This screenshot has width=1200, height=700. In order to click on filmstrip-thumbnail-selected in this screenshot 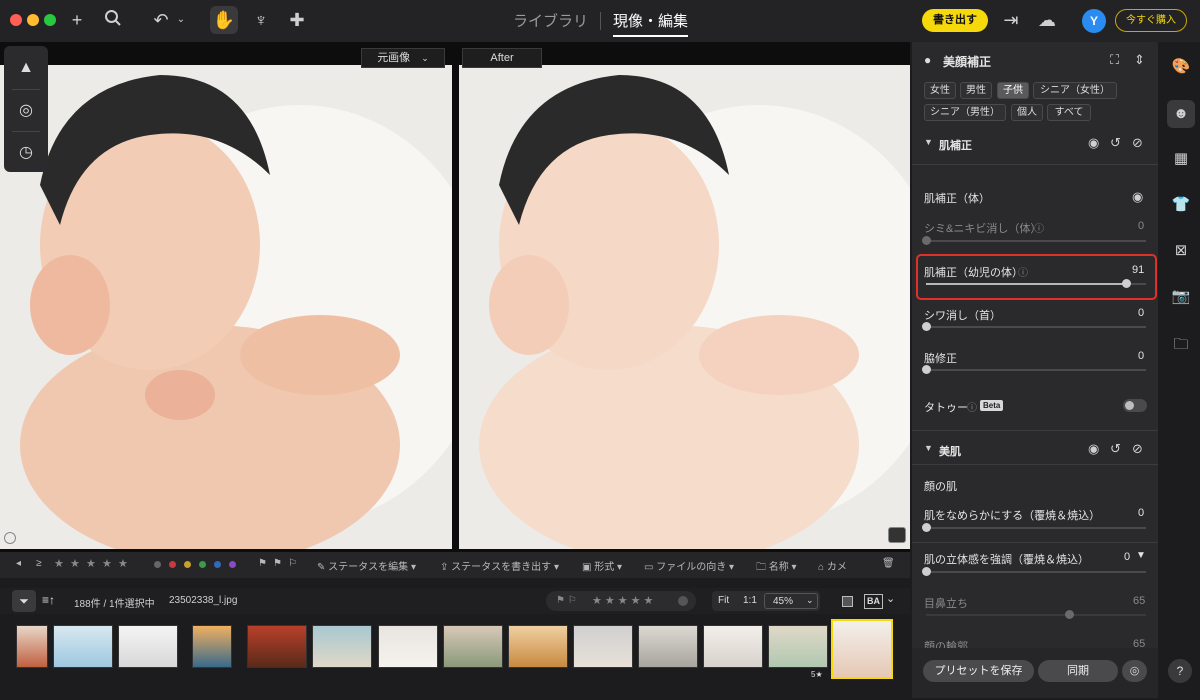, I will do `click(862, 649)`.